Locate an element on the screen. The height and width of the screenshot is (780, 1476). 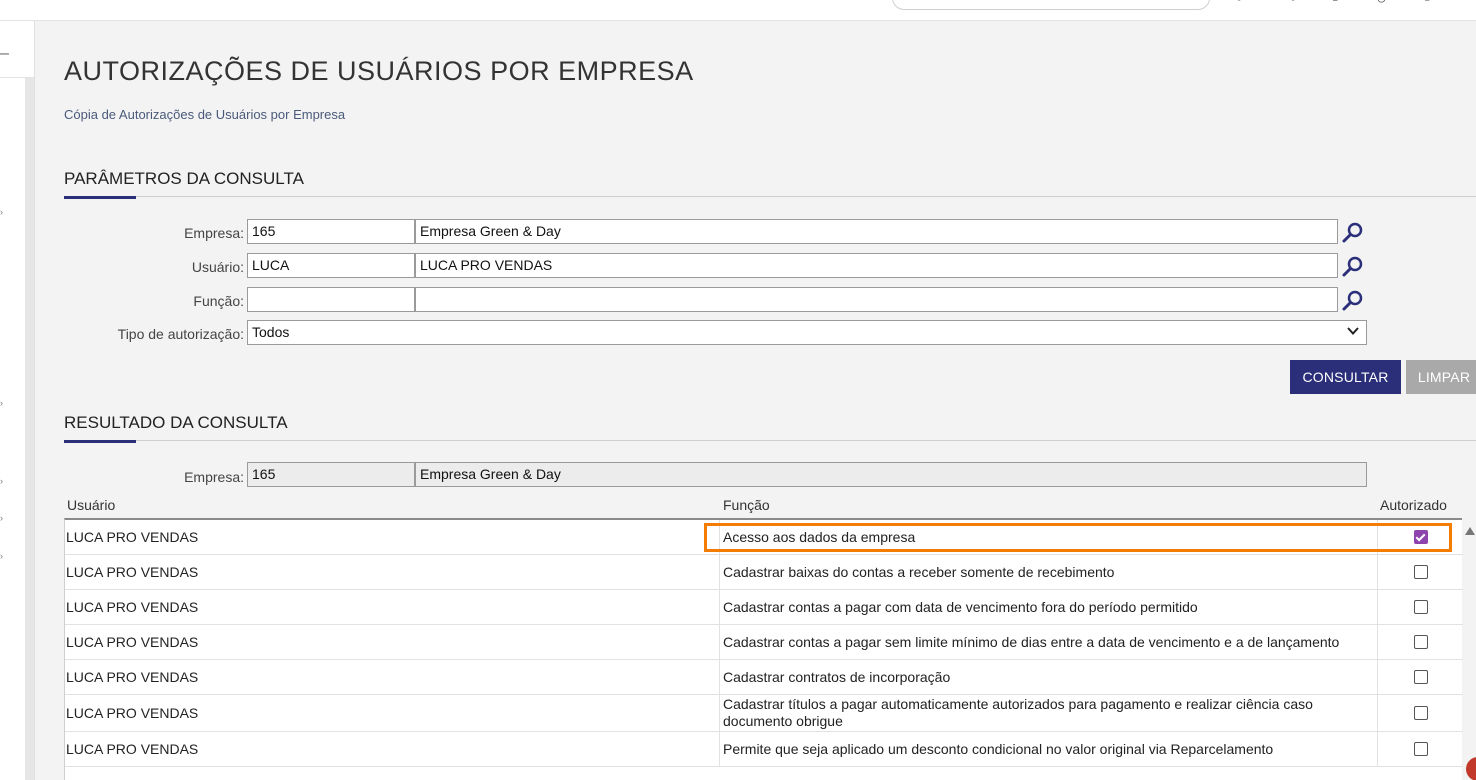
calendar-icon: ▫ is located at coordinates (1335, 4).